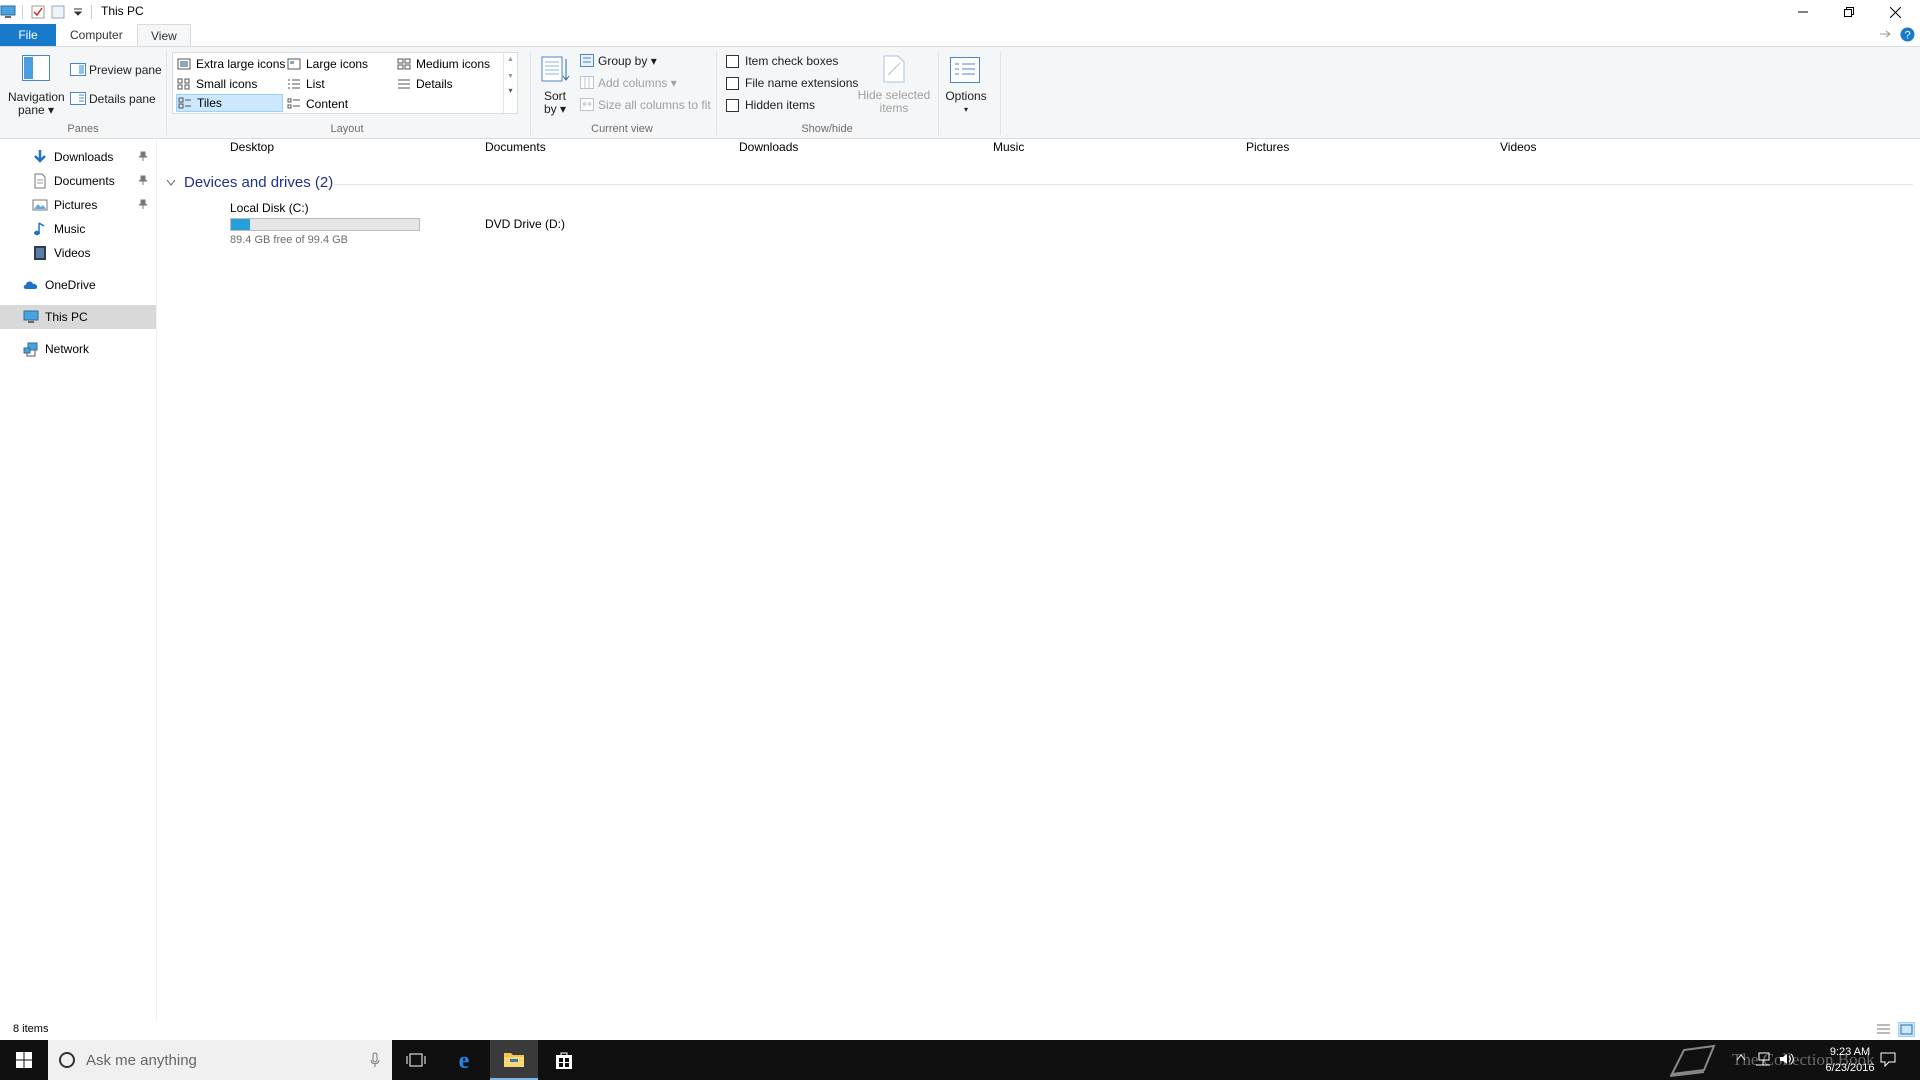 This screenshot has width=1920, height=1080. I want to click on task-view-icon, so click(416, 1060).